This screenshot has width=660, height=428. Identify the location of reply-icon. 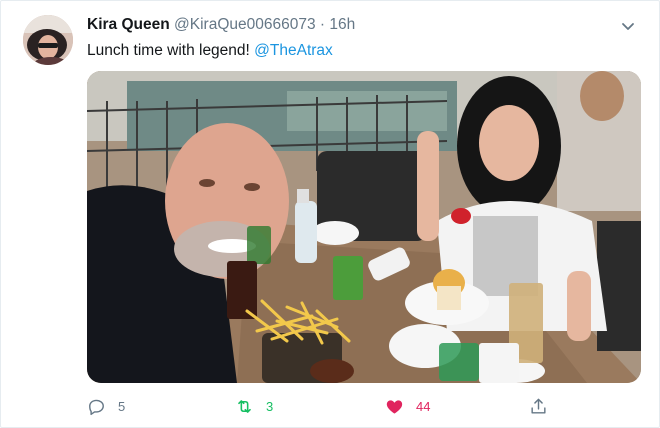
(96, 407).